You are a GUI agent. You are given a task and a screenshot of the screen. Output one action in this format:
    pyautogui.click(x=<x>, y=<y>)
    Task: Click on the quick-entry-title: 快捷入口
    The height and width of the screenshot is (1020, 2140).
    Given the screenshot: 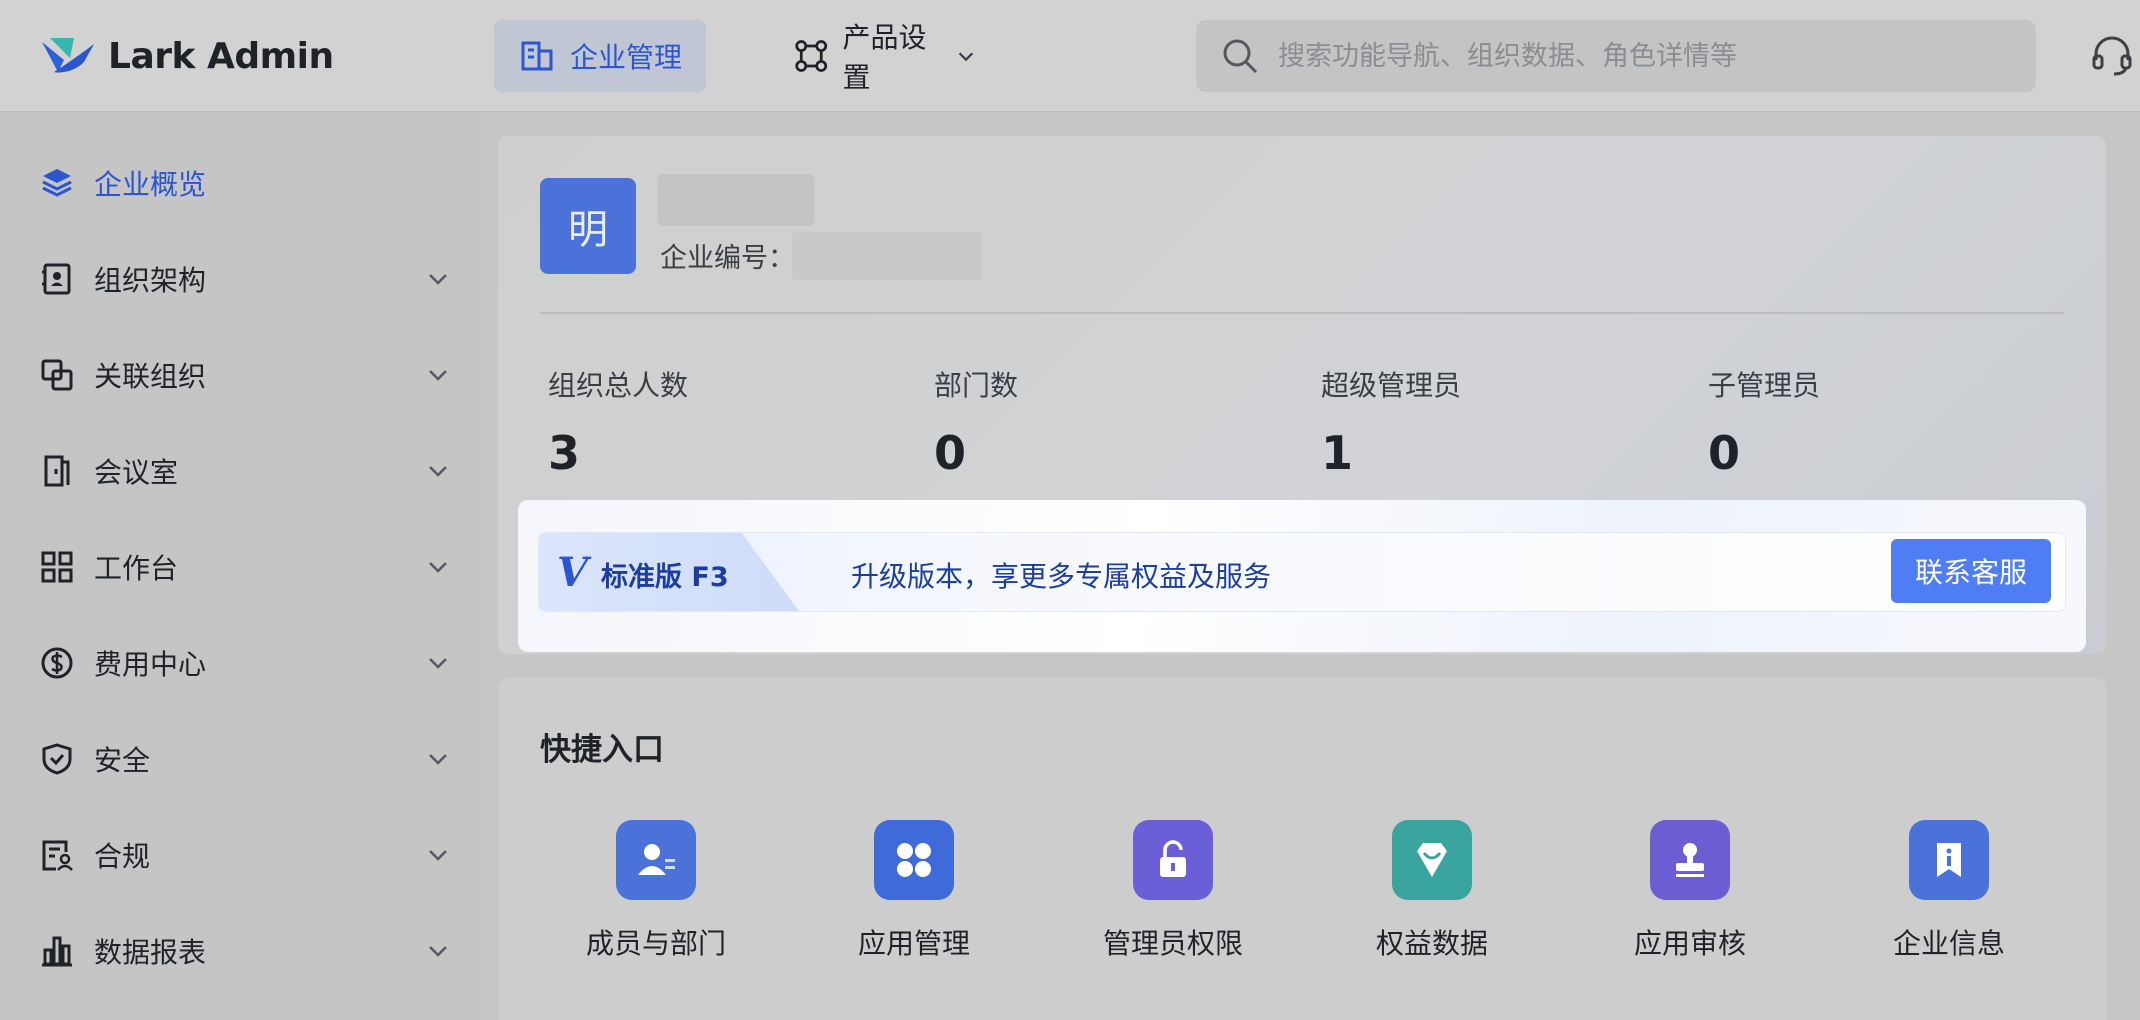 What is the action you would take?
    pyautogui.click(x=602, y=750)
    